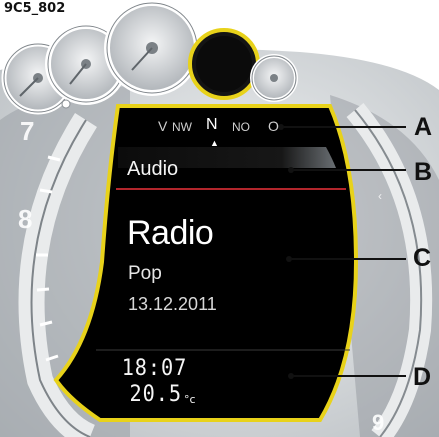 Image resolution: width=439 pixels, height=437 pixels. I want to click on compass-northeast: NO, so click(241, 127).